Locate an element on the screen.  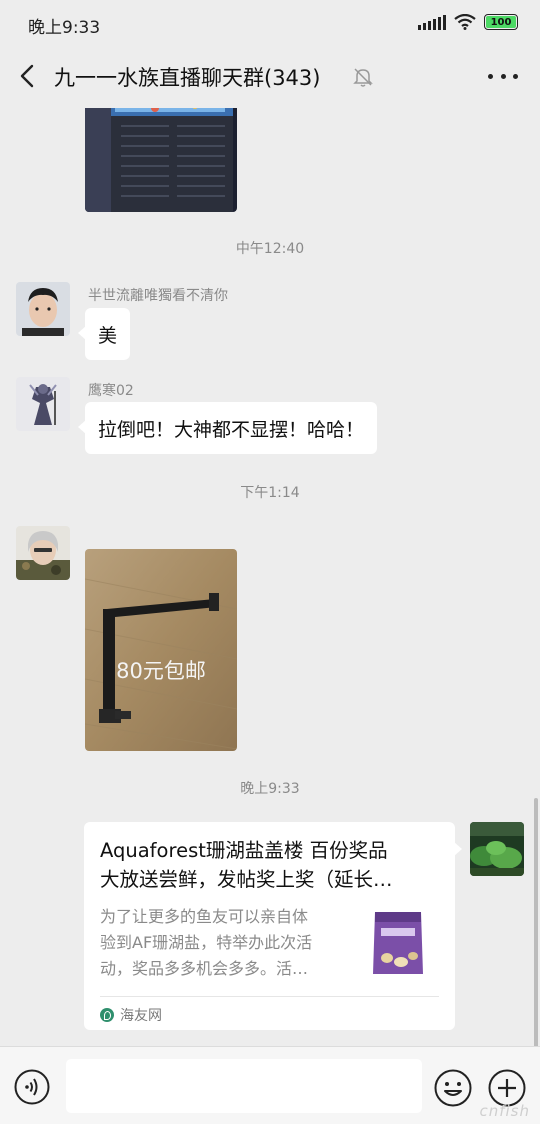
source-logo-icon is located at coordinates (107, 1015).